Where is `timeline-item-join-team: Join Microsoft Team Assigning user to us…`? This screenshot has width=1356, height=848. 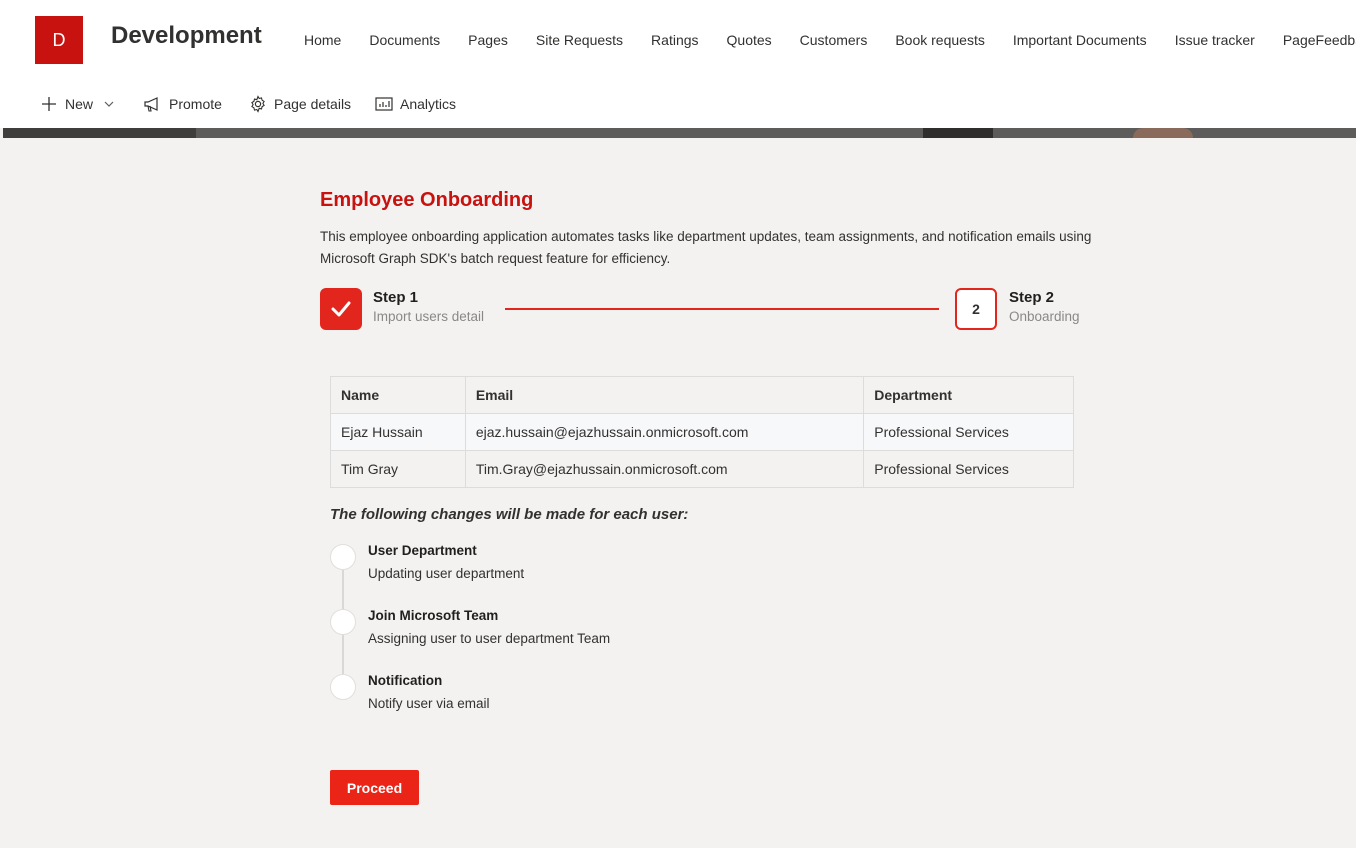 timeline-item-join-team: Join Microsoft Team Assigning user to us… is located at coordinates (530, 631).